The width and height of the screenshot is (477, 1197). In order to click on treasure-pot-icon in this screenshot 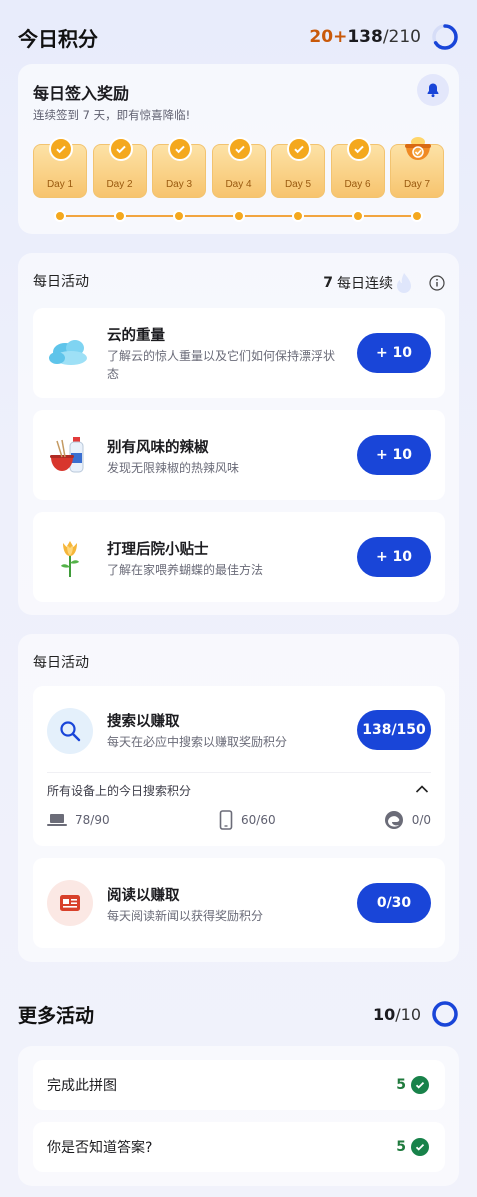, I will do `click(418, 148)`.